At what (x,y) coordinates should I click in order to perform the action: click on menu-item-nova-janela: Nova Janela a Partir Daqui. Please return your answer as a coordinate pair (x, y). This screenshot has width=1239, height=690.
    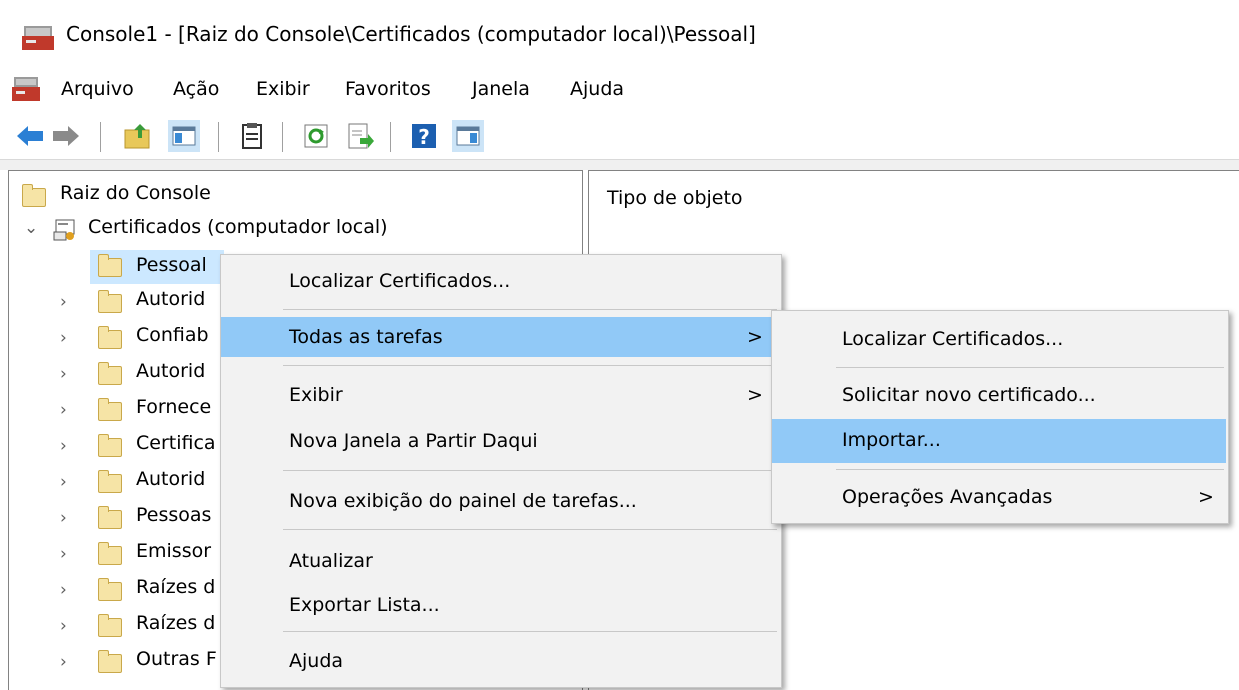
    Looking at the image, I should click on (501, 441).